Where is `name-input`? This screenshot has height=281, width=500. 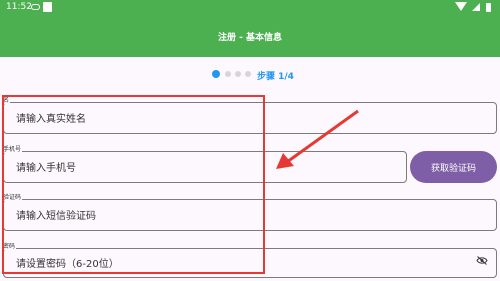
name-input is located at coordinates (252, 119).